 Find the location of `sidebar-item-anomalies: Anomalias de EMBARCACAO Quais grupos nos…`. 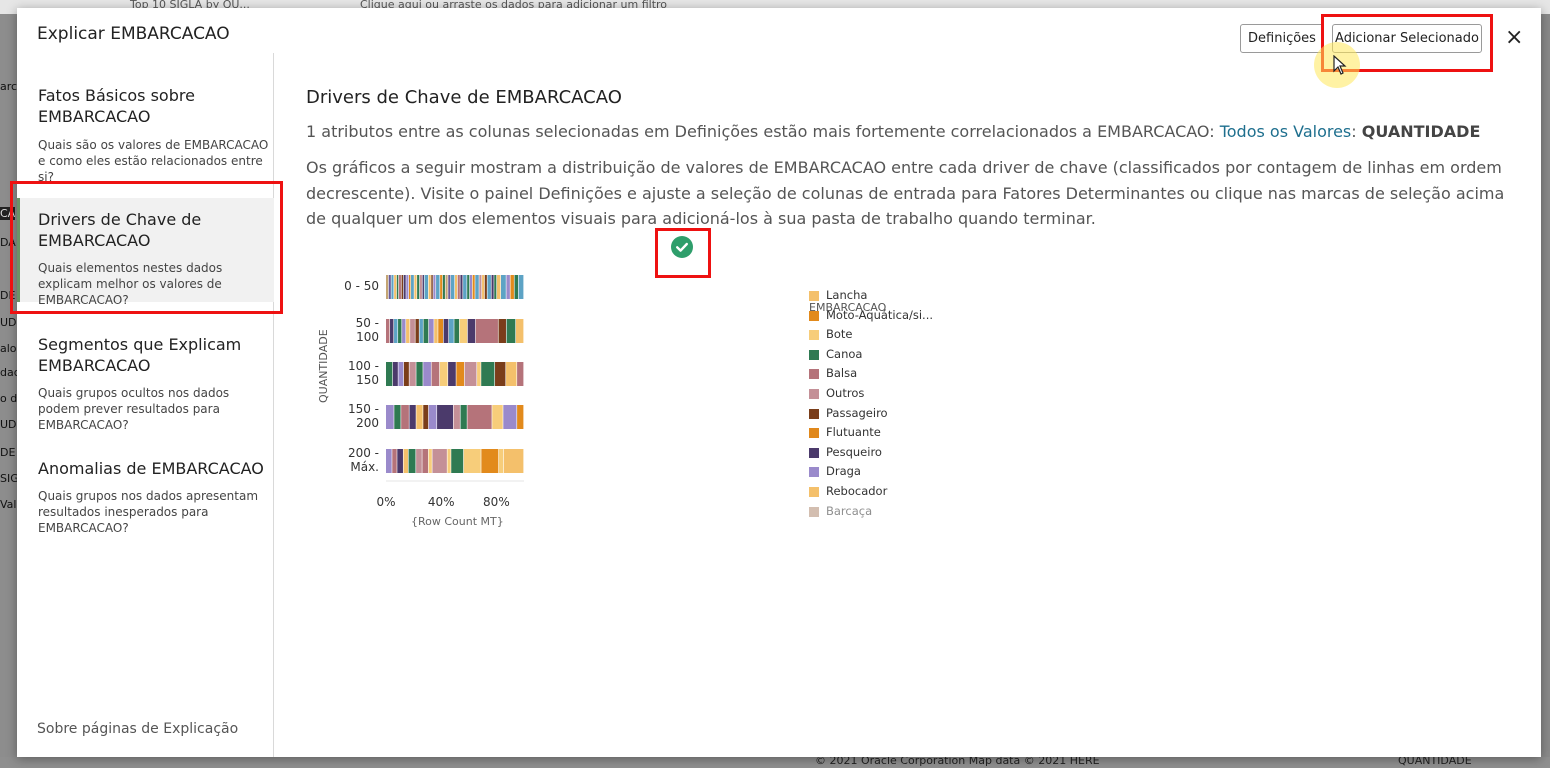

sidebar-item-anomalies: Anomalias de EMBARCACAO Quais grupos nos… is located at coordinates (145, 507).